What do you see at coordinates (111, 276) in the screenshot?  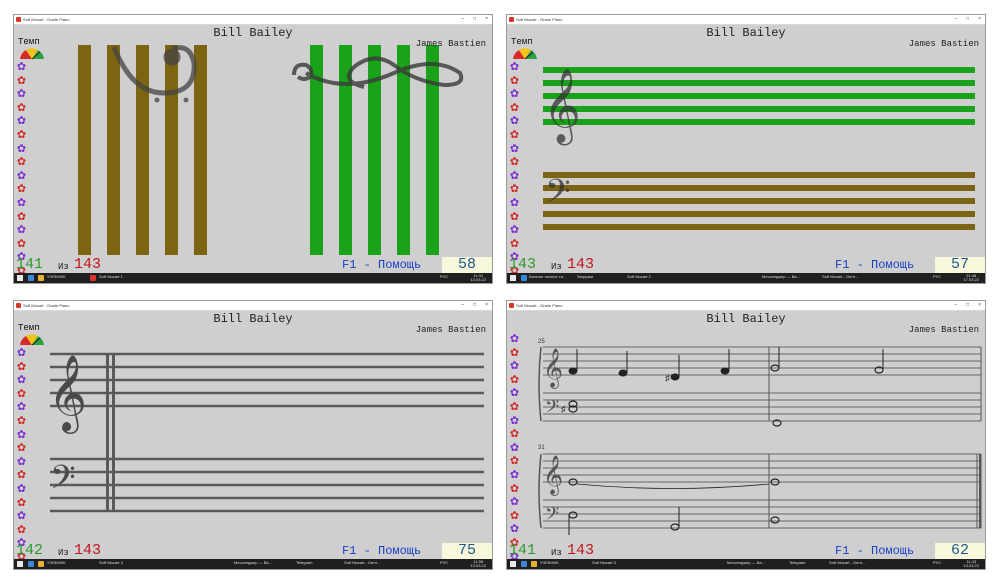 I see `taskbar-item: Soft Mozart 1` at bounding box center [111, 276].